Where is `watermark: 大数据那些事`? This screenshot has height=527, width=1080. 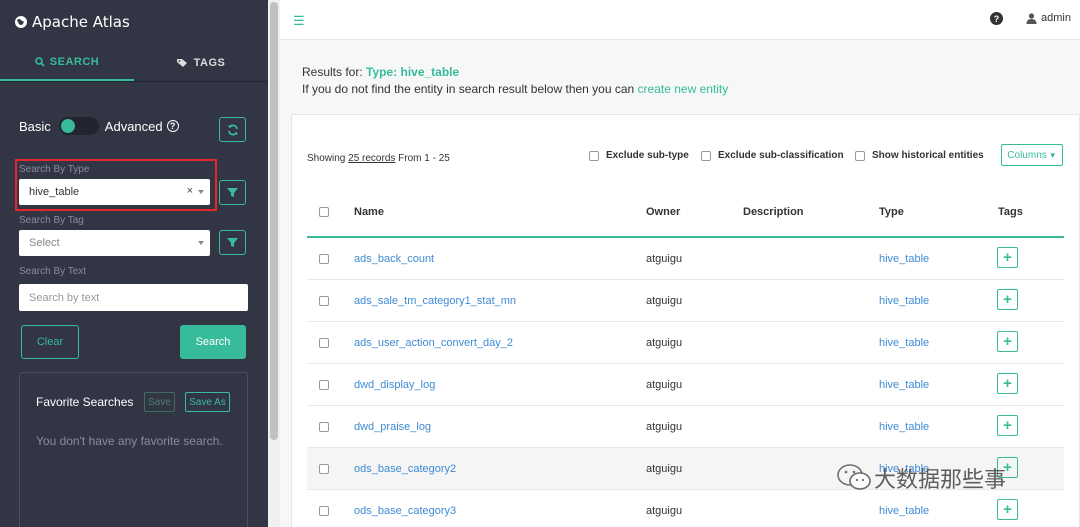
watermark: 大数据那些事 is located at coordinates (921, 478).